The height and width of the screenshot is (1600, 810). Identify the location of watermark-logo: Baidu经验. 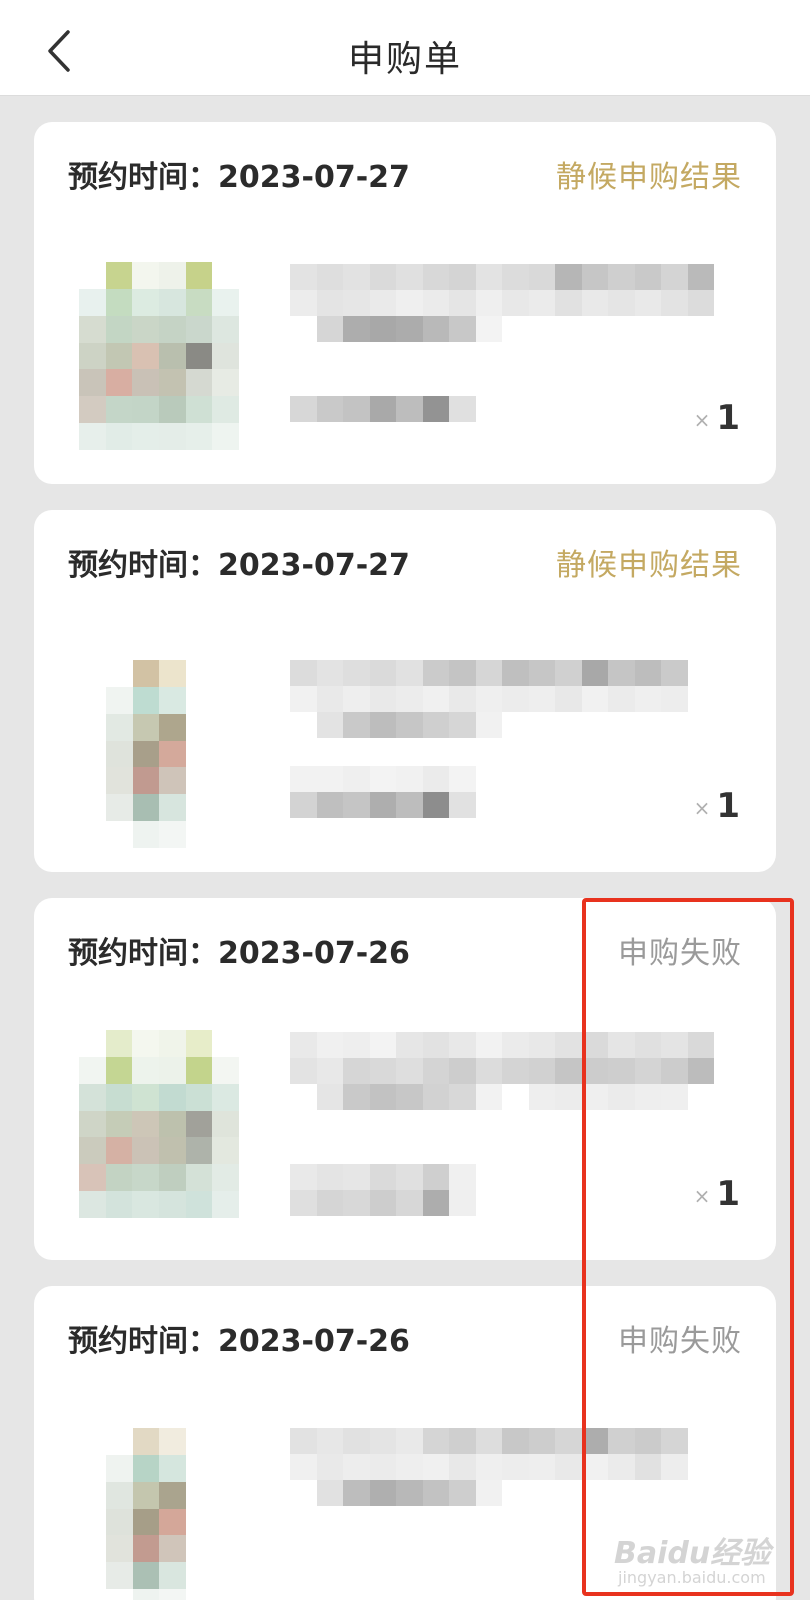
(692, 1553).